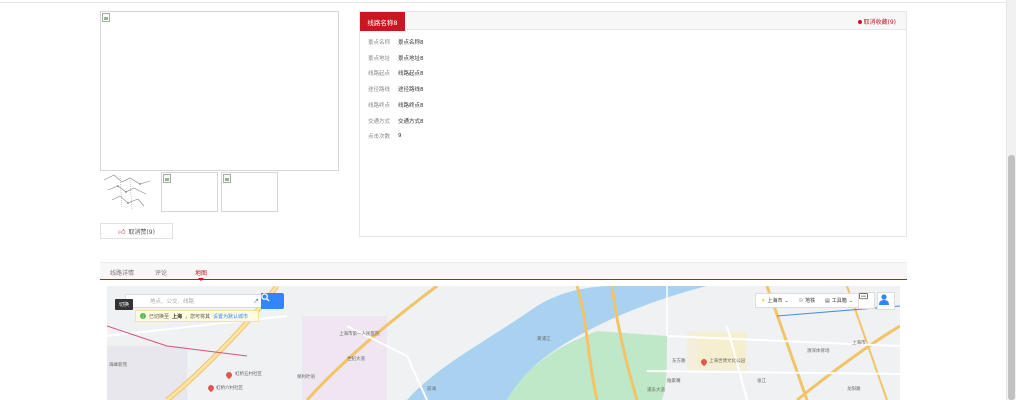 This screenshot has width=1016, height=400. Describe the element at coordinates (172, 302) in the screenshot. I see `map-search-placeholder: 地点、公交、线路` at that location.